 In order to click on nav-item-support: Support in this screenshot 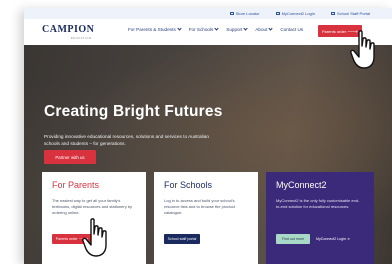, I will do `click(237, 29)`.